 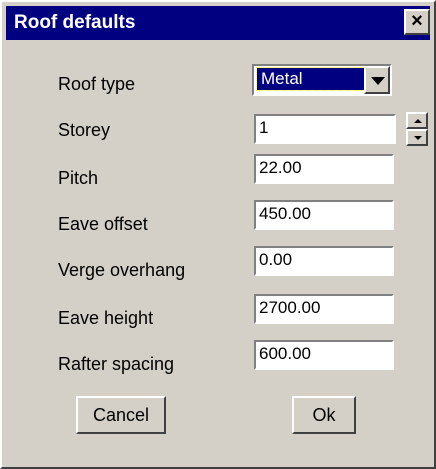 I want to click on eave-height-label: Eave height, so click(x=106, y=318).